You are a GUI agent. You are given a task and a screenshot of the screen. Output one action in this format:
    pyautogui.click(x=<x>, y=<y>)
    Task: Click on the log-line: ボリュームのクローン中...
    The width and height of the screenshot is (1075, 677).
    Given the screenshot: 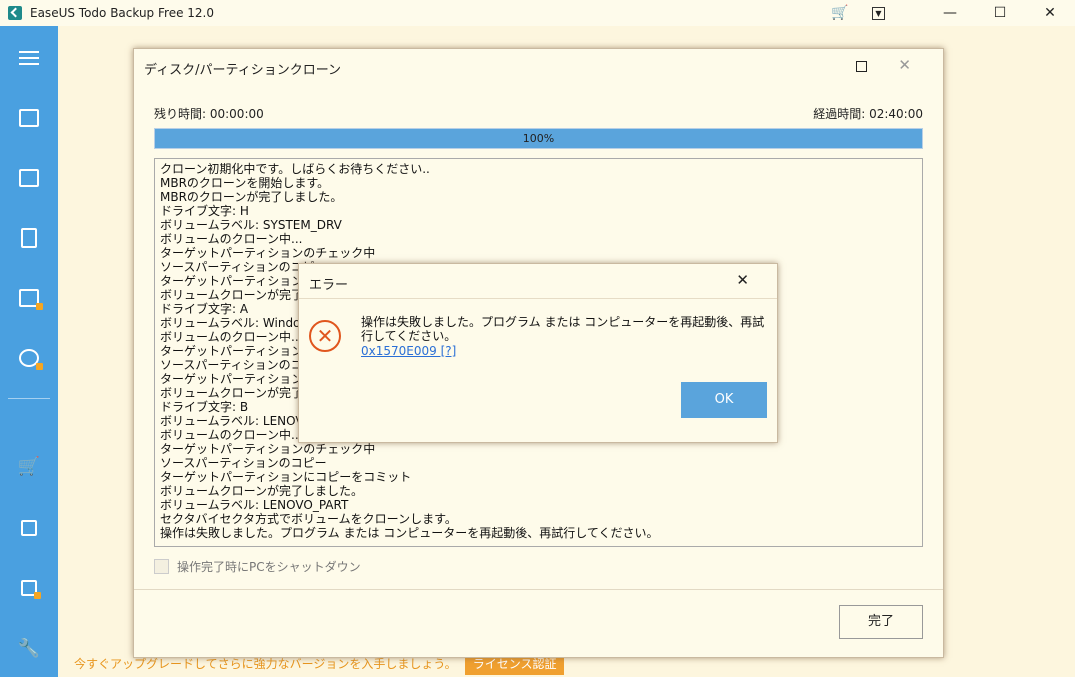 What is the action you would take?
    pyautogui.click(x=231, y=239)
    